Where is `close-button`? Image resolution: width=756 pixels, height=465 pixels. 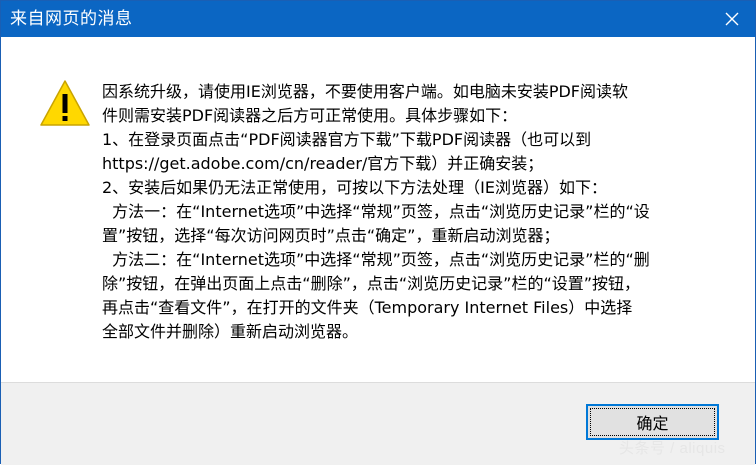 close-button is located at coordinates (732, 19).